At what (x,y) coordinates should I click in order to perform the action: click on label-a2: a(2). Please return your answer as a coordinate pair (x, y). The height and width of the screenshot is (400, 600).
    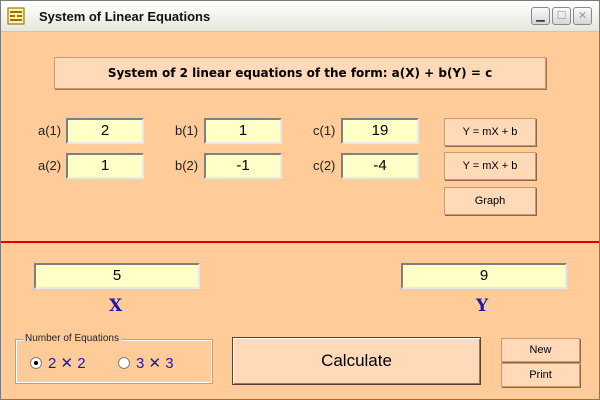
    Looking at the image, I should click on (50, 165).